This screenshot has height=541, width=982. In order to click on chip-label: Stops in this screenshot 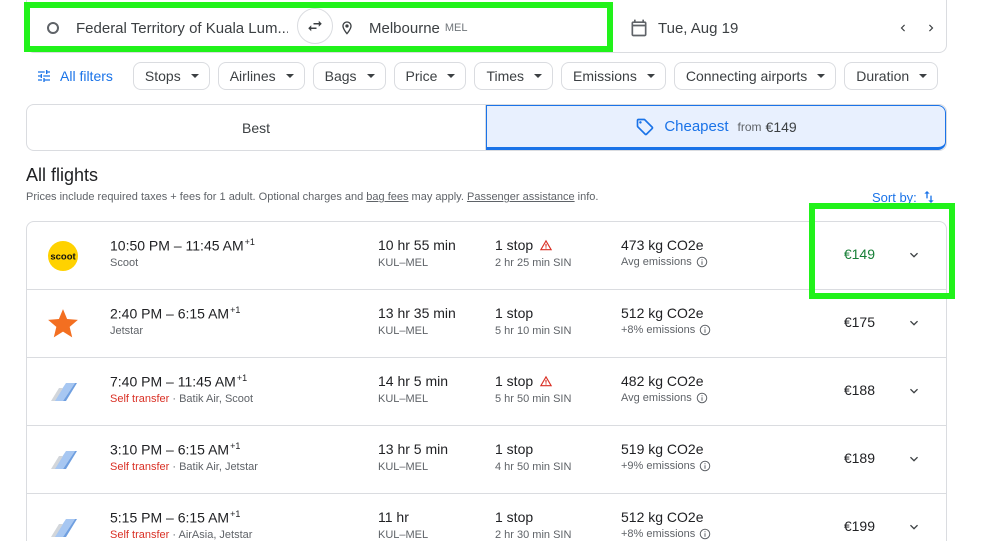, I will do `click(162, 76)`.